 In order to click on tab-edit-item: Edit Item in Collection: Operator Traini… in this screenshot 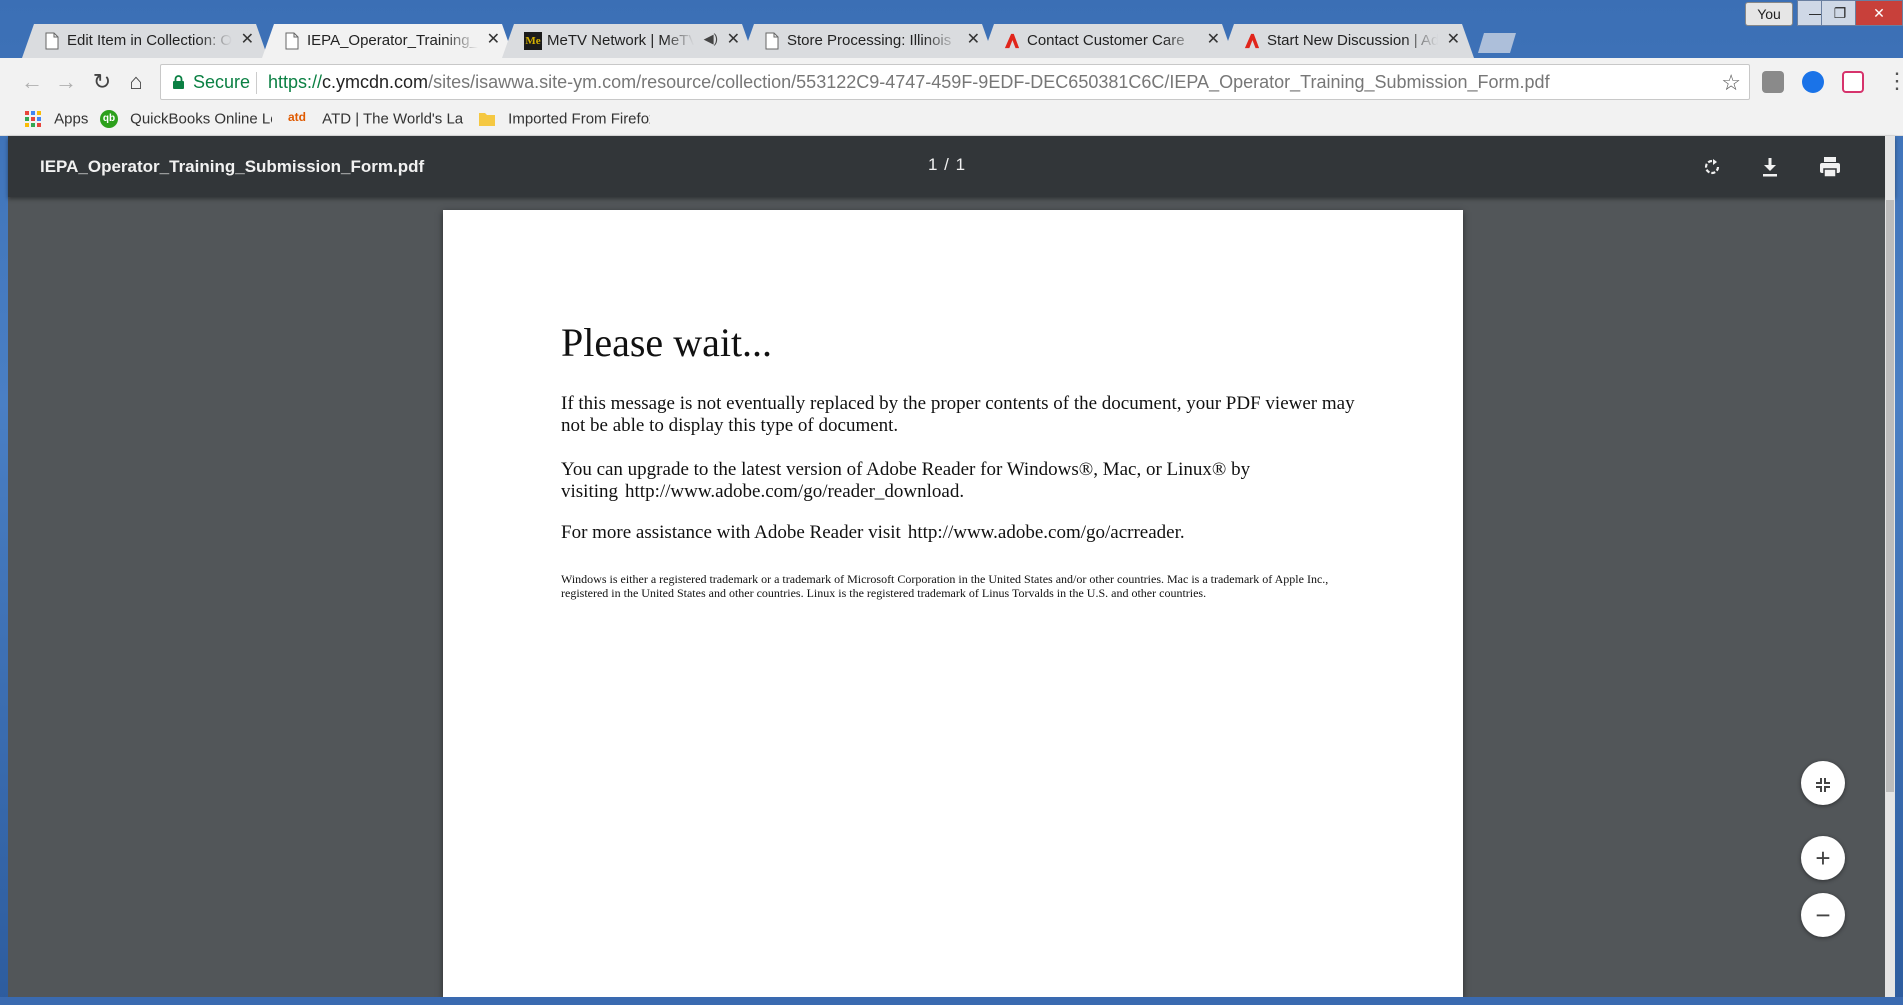, I will do `click(145, 41)`.